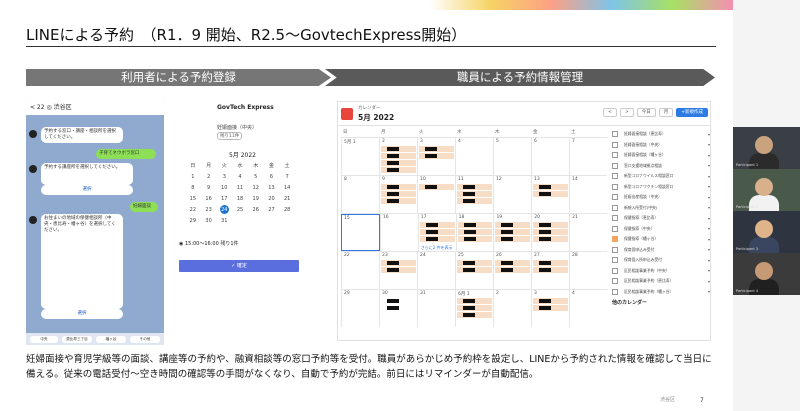 This screenshot has width=800, height=411. What do you see at coordinates (661, 292) in the screenshot?
I see `calendar-list-item: 区民相談事業予約（幡ヶ谷） ▾` at bounding box center [661, 292].